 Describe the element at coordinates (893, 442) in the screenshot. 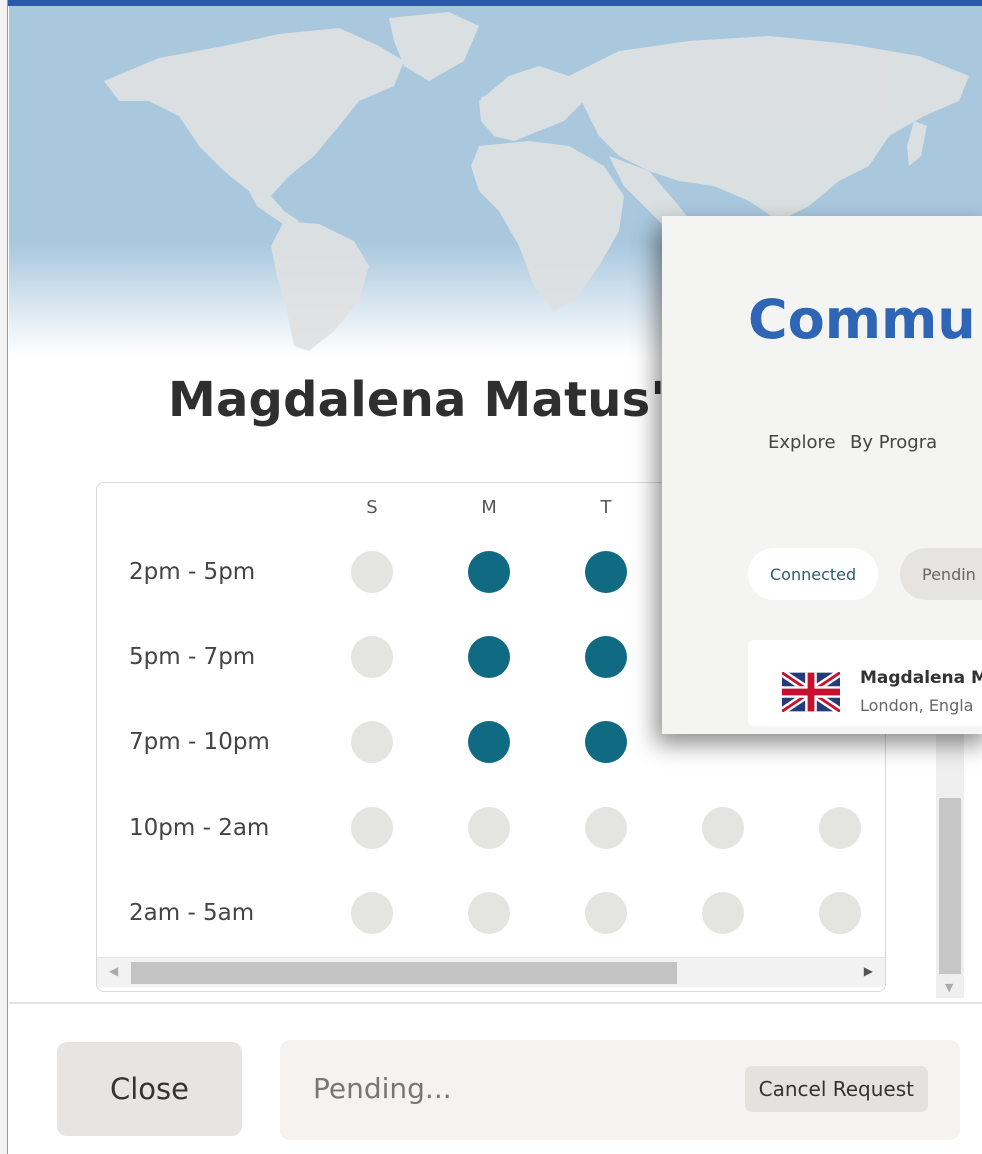

I see `nav-link-by-program: By Progra` at that location.